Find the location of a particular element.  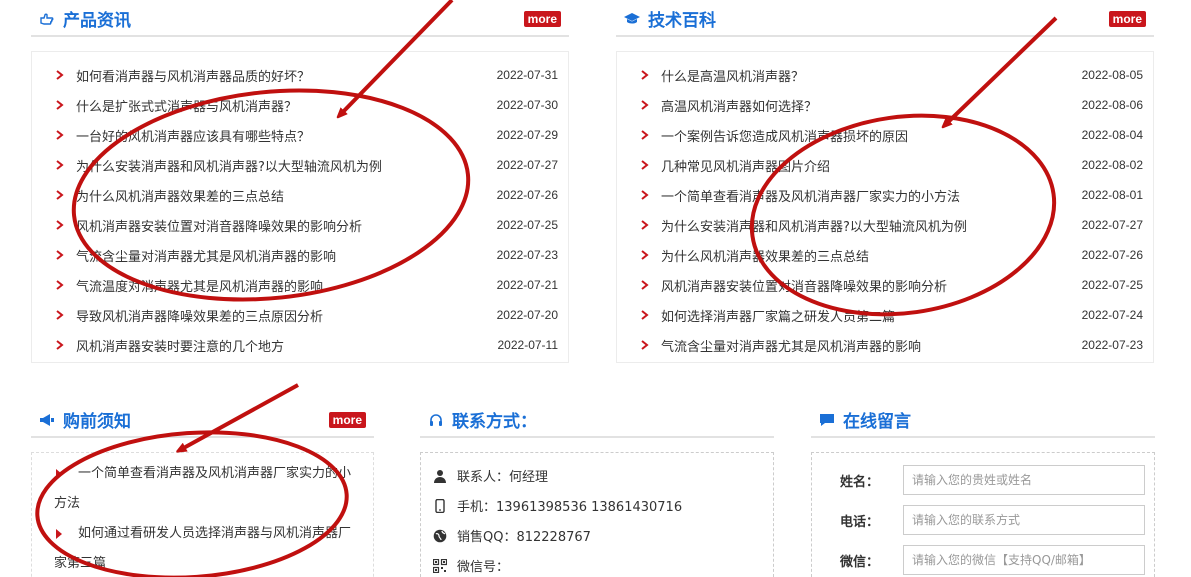

contact-phone: 手机：13961398536 13861430716 is located at coordinates (569, 505).